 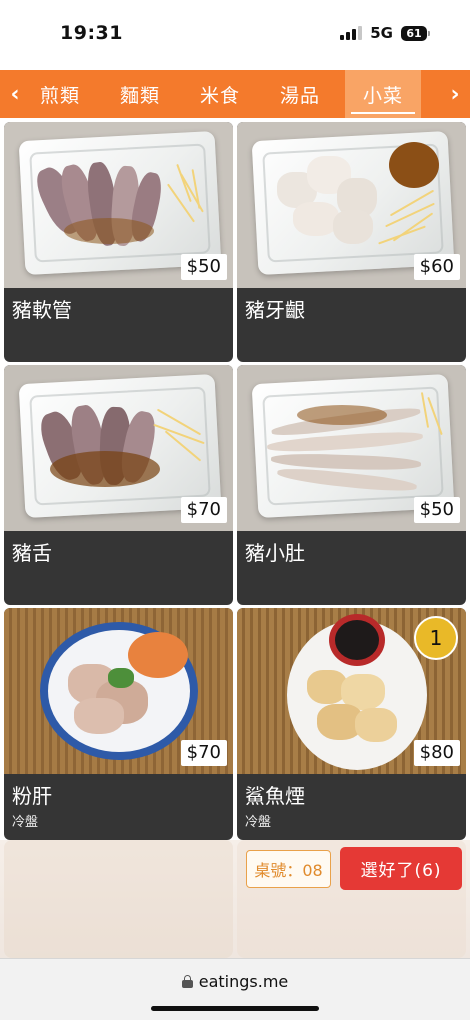 What do you see at coordinates (42, 310) in the screenshot?
I see `dish-name: 豬軟管` at bounding box center [42, 310].